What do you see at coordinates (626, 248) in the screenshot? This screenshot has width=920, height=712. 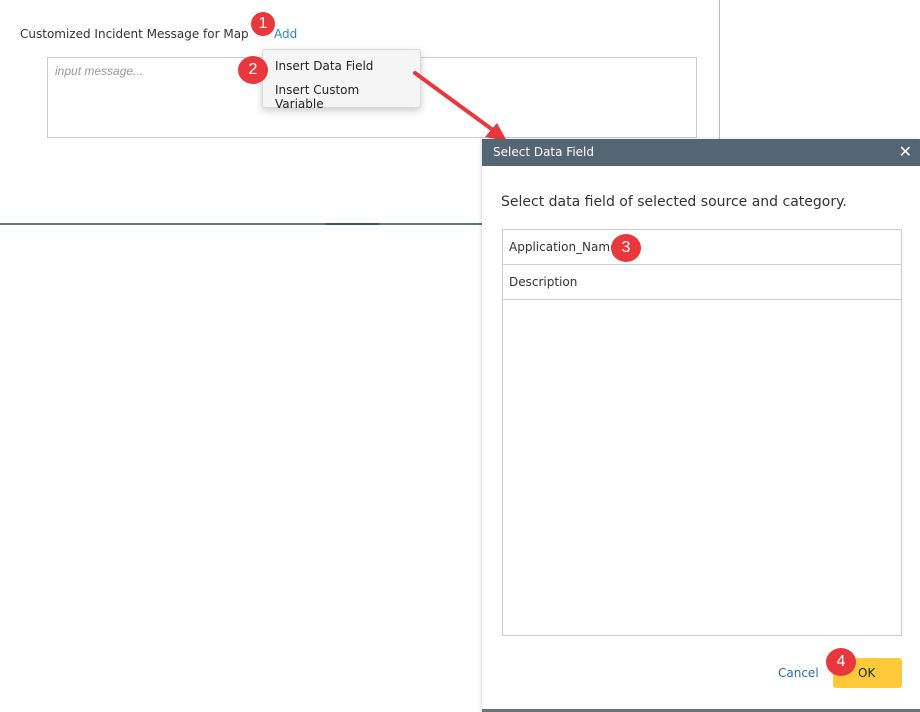 I see `step-badge: 3` at bounding box center [626, 248].